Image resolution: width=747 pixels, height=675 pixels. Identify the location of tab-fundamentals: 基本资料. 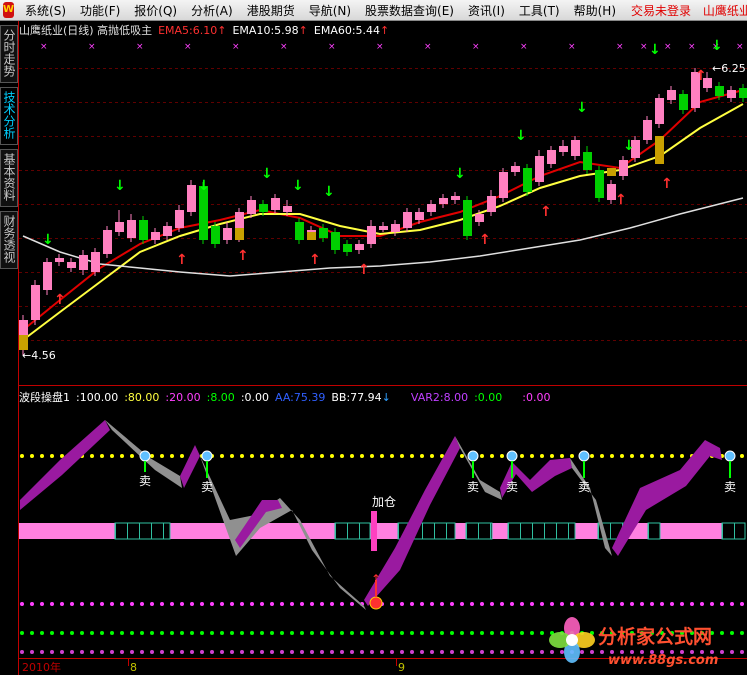
(9, 178).